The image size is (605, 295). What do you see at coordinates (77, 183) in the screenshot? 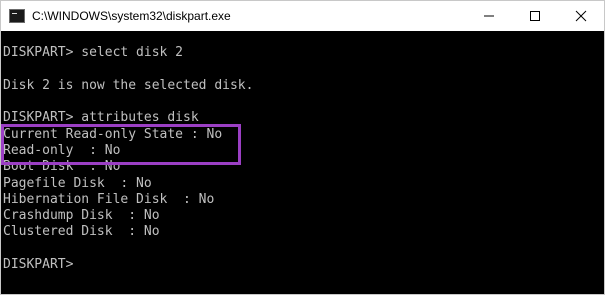
I see `console-line: Pagefile Disk : No` at bounding box center [77, 183].